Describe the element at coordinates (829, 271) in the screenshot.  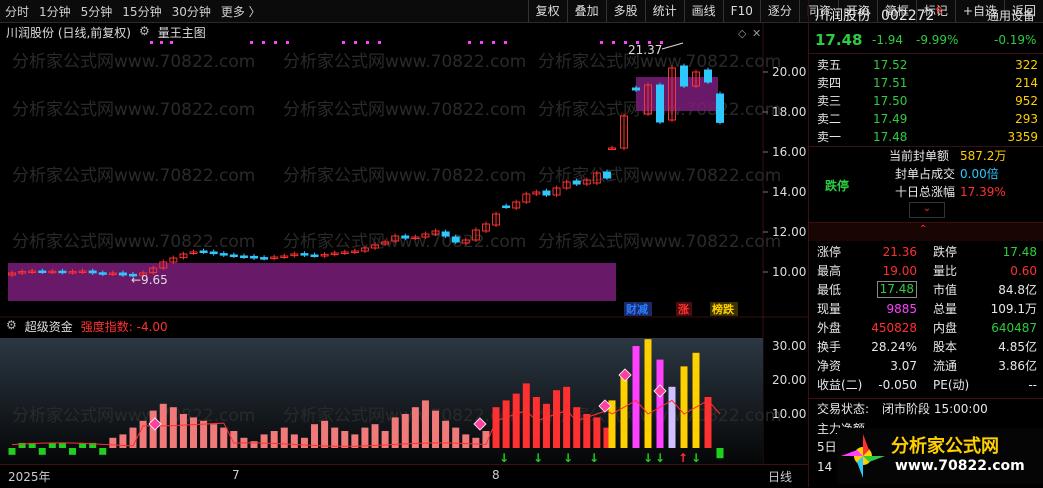
I see `stat-label: 最高` at that location.